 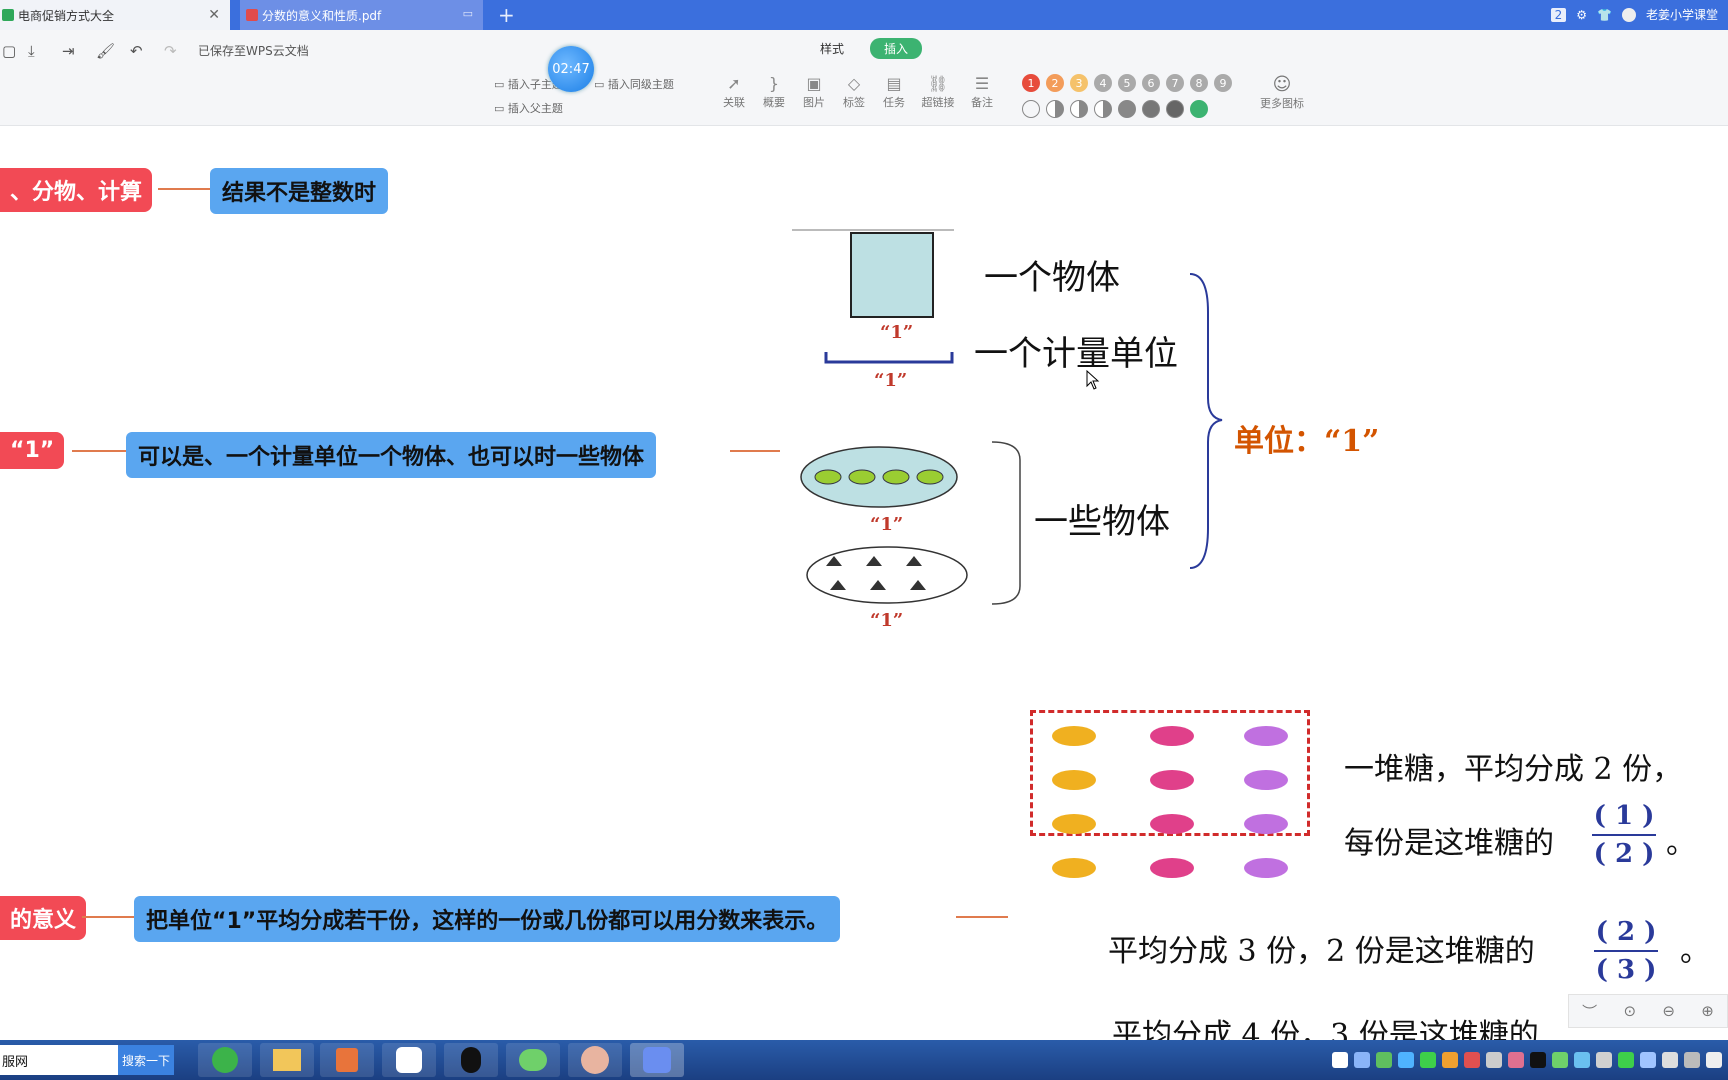 What do you see at coordinates (896, 48) in the screenshot?
I see `tab-insert: 插入` at bounding box center [896, 48].